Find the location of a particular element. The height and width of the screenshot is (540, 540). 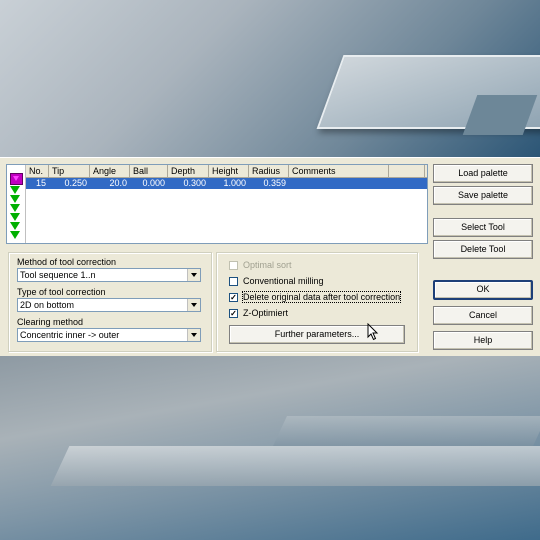

load-palette-button: Load palette is located at coordinates (483, 173).